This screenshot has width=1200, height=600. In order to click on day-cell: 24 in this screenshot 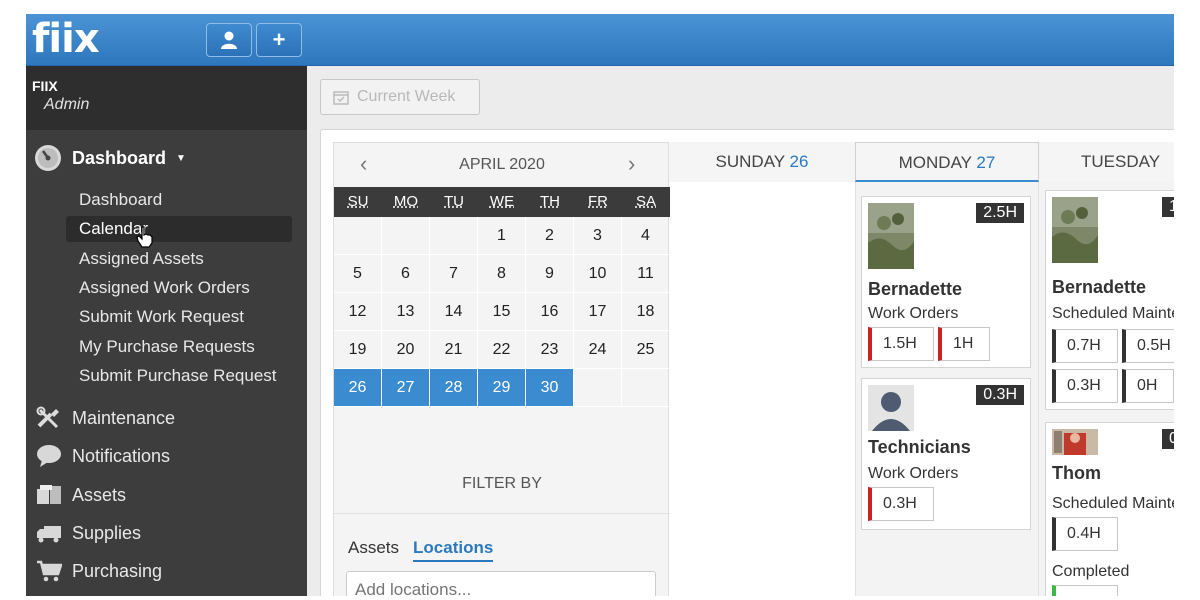, I will do `click(598, 349)`.